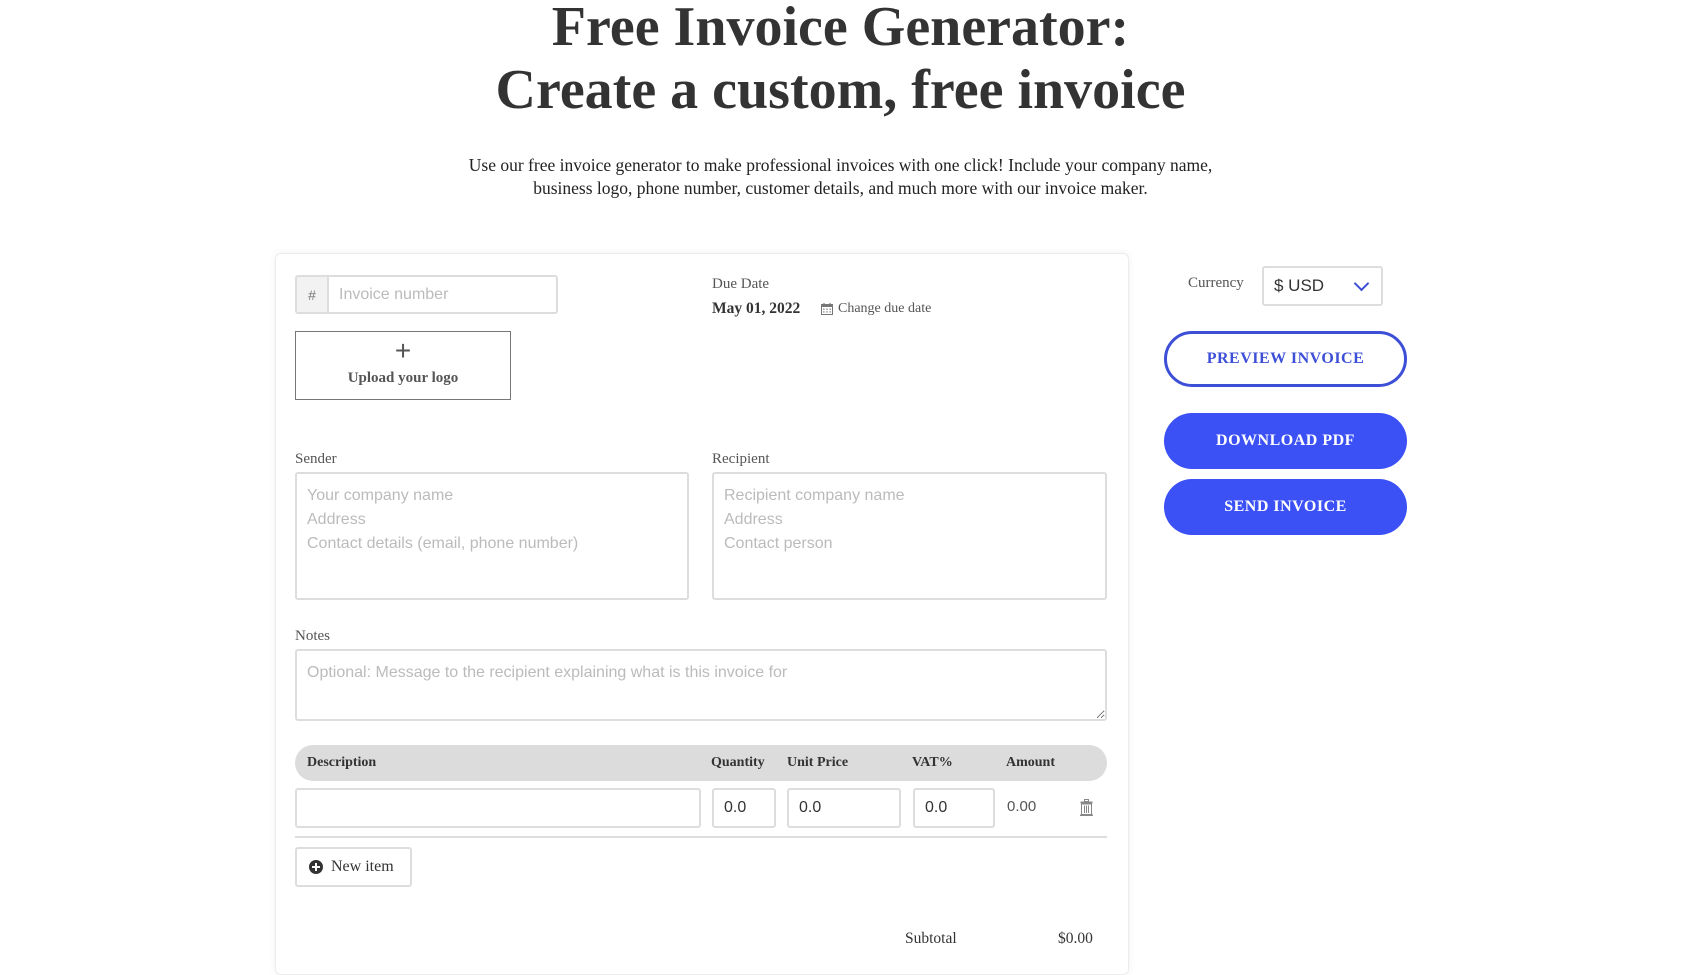  I want to click on invoice-number-input, so click(442, 294).